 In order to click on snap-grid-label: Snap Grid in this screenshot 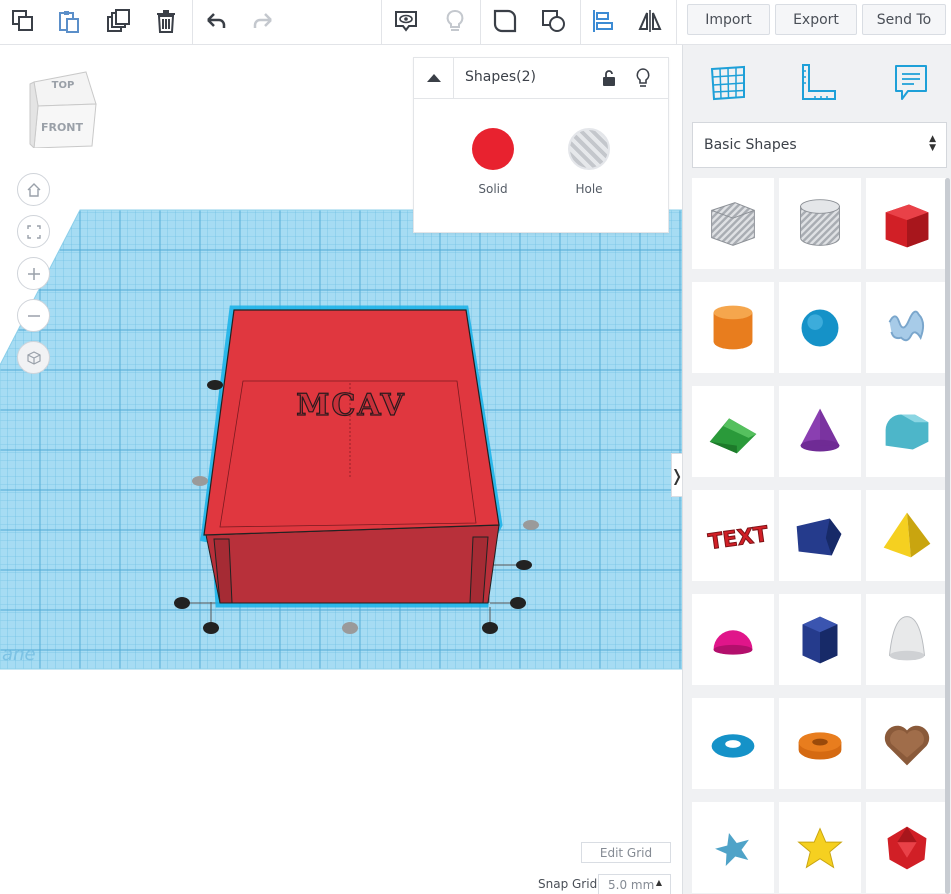, I will do `click(568, 884)`.